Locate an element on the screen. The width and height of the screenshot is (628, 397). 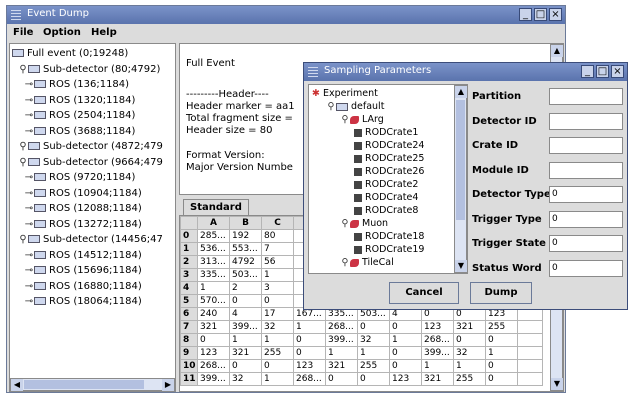
tree-ros: ⊸ ROS (2504;1184) is located at coordinates (80, 115).